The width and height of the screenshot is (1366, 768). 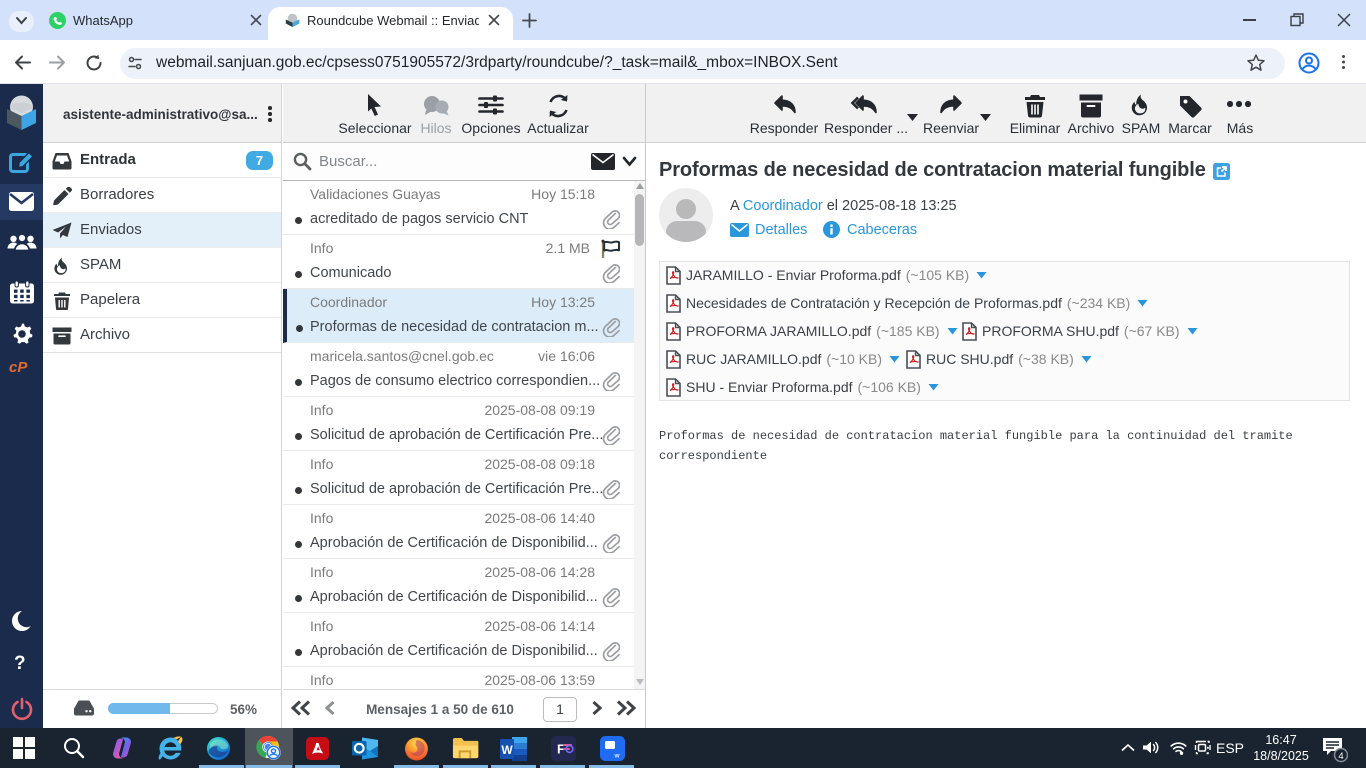 What do you see at coordinates (616, 756) in the screenshot?
I see `svg-text: w` at bounding box center [616, 756].